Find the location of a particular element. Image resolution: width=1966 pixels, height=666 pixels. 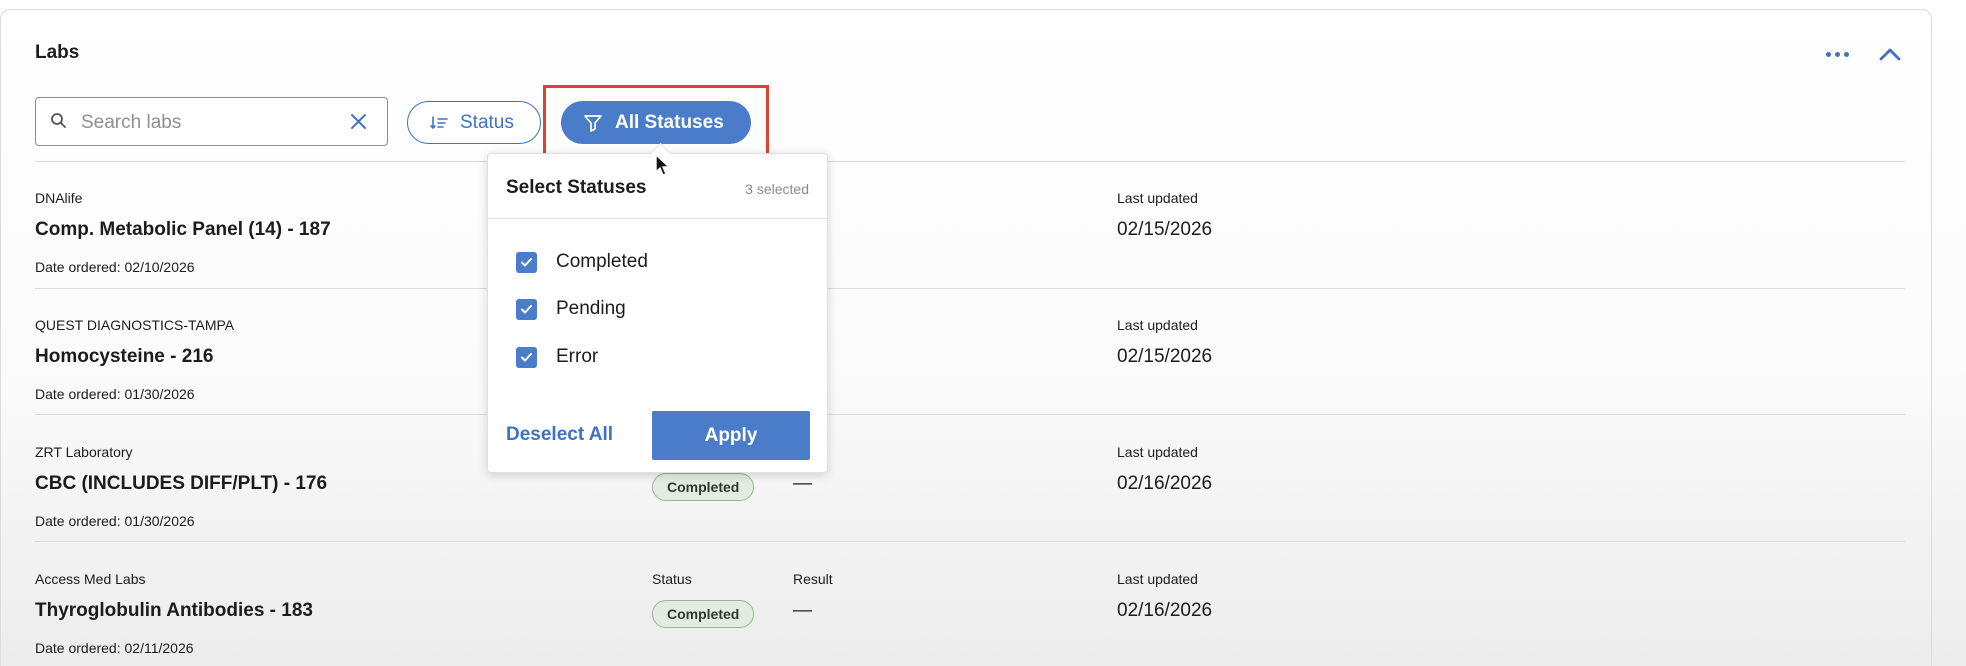

collapse-panel-button is located at coordinates (1890, 54).